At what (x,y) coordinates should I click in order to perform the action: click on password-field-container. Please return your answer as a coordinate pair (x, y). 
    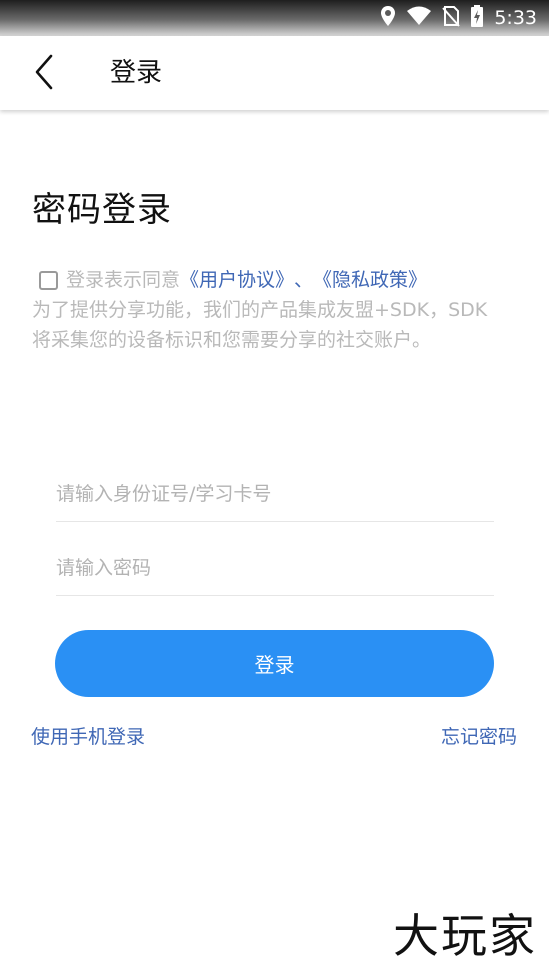
    Looking at the image, I should click on (275, 568).